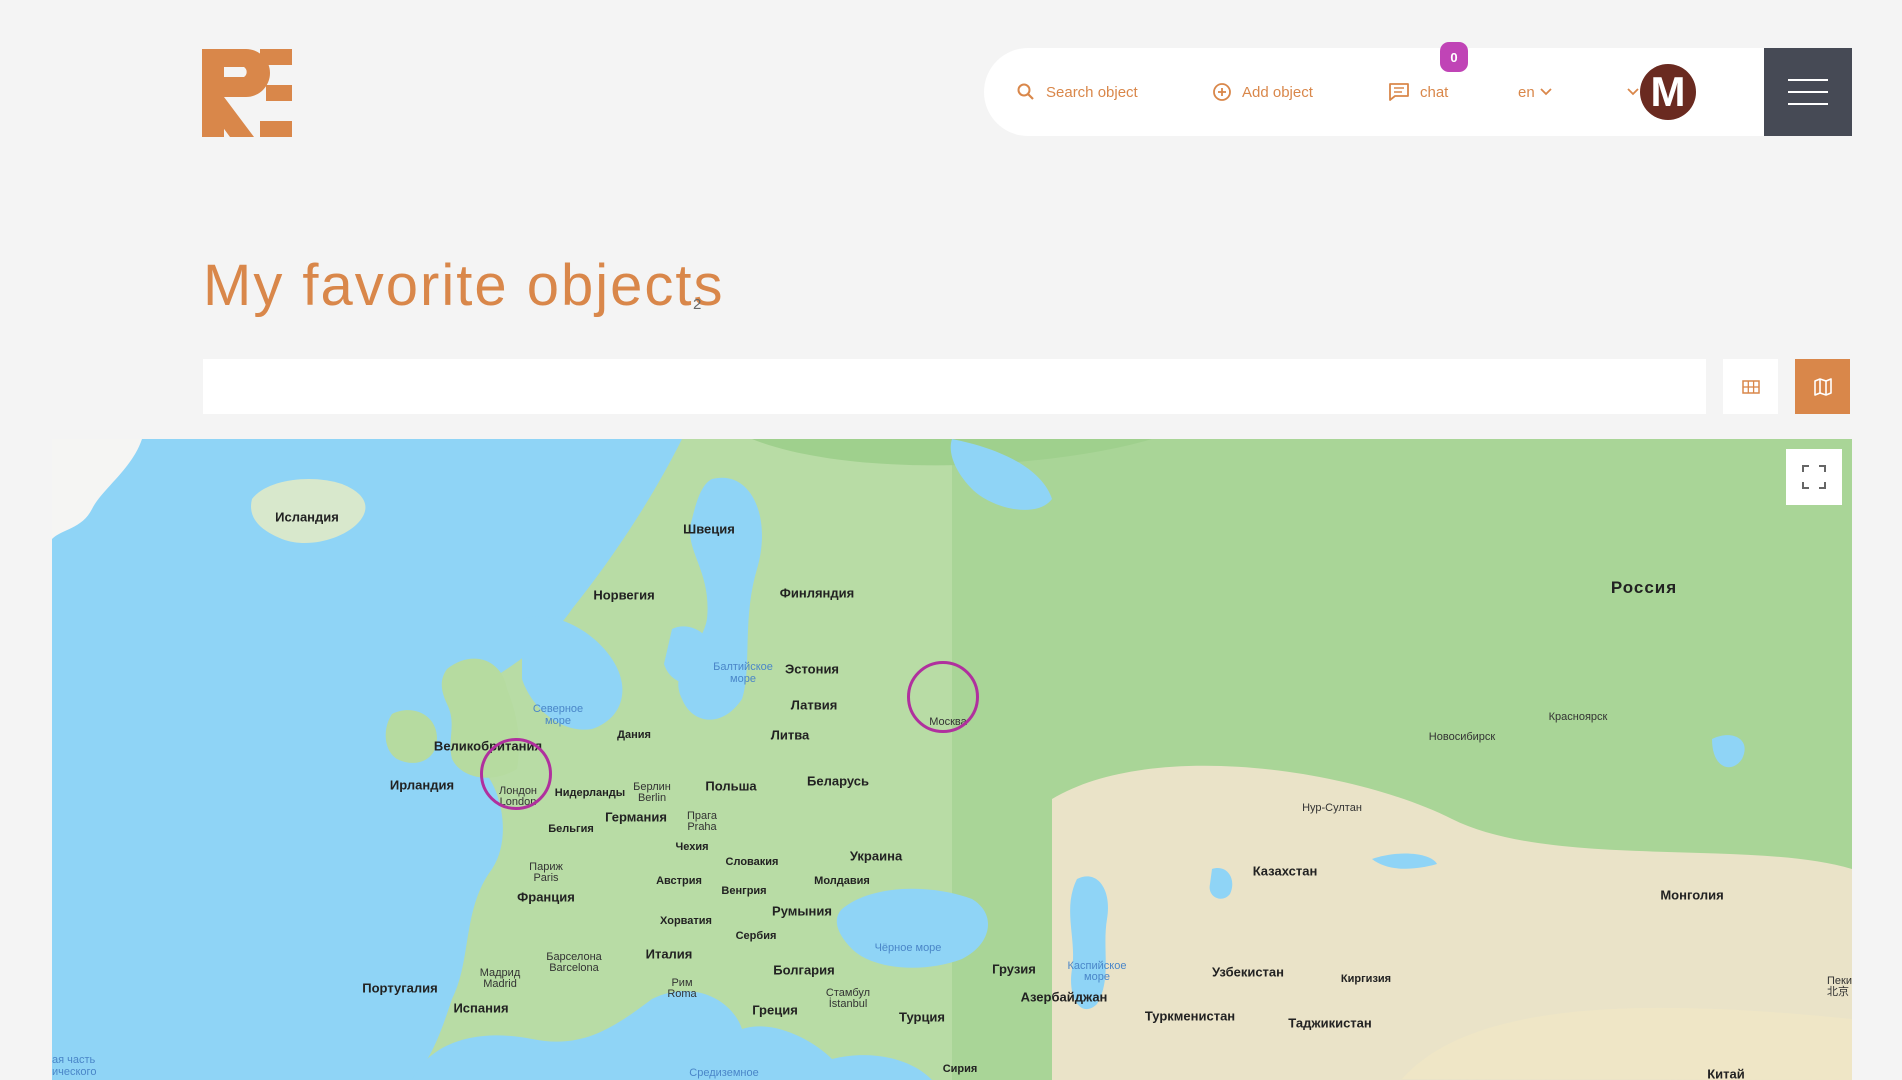 Image resolution: width=1902 pixels, height=1080 pixels. What do you see at coordinates (954, 386) in the screenshot?
I see `filter-bar` at bounding box center [954, 386].